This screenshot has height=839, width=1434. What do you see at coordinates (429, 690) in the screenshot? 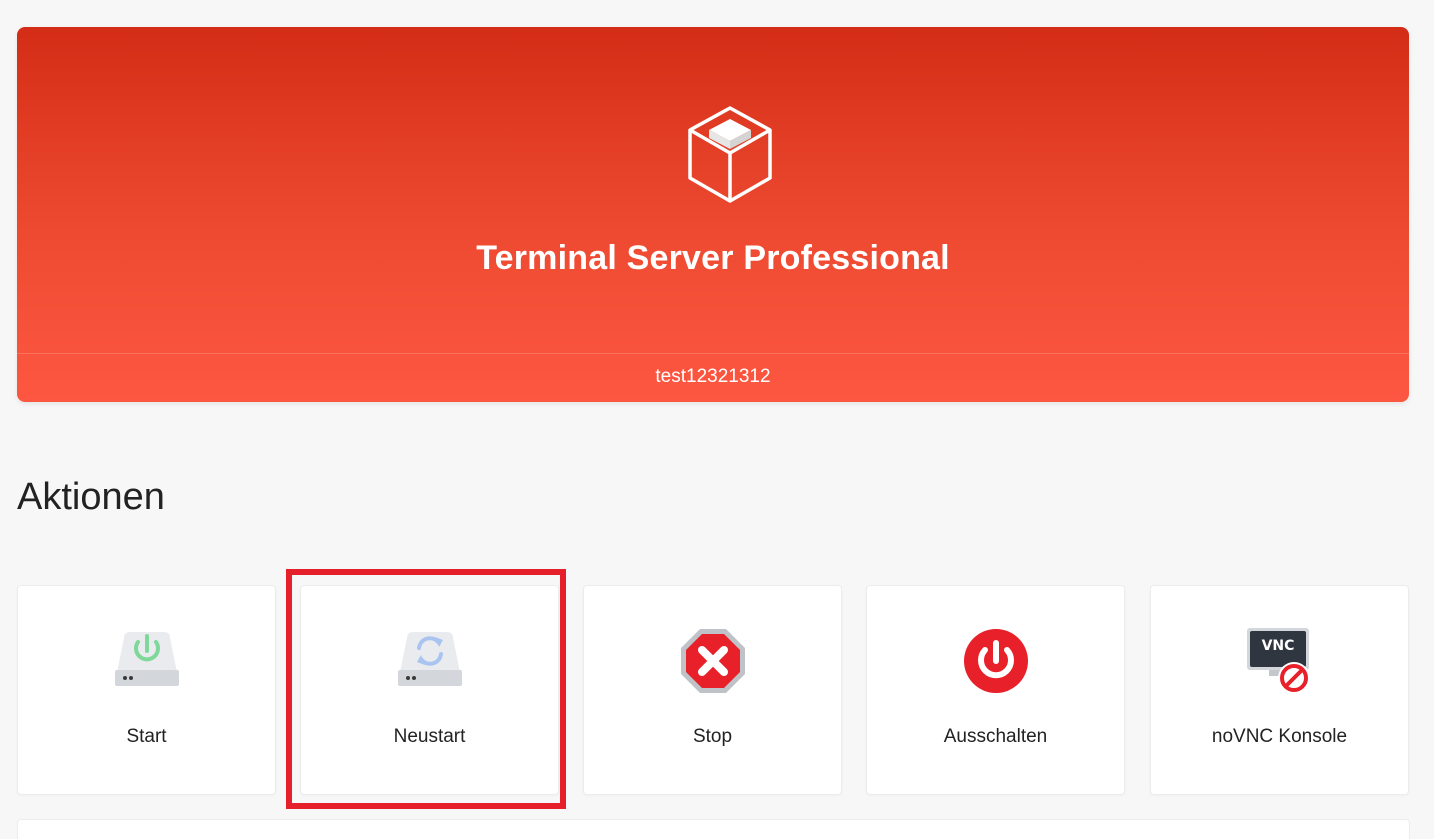
I see `restart-button: Neustart` at bounding box center [429, 690].